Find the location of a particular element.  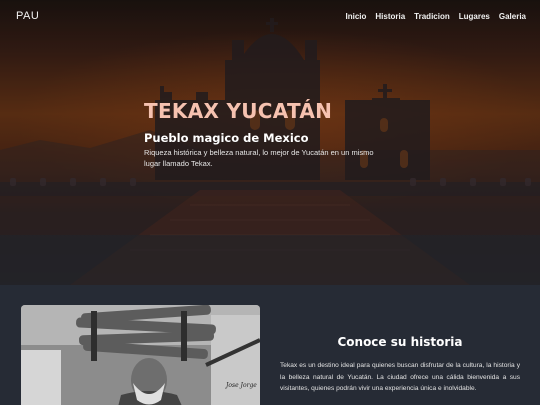

nav-link-lugares: Lugares is located at coordinates (474, 16).